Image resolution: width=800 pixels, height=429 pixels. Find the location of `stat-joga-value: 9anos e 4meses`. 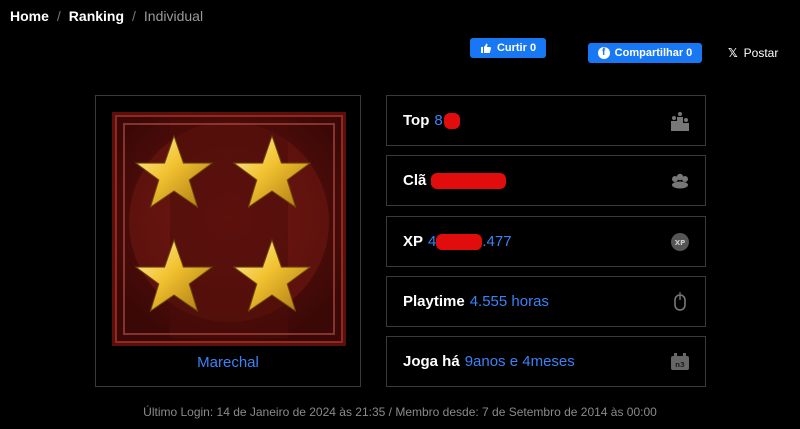

stat-joga-value: 9anos e 4meses is located at coordinates (519, 361).